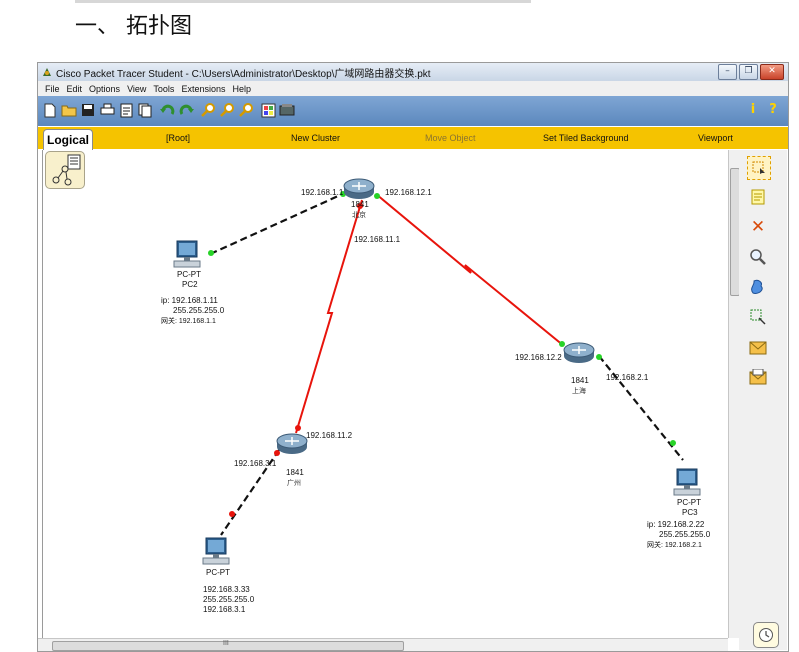 This screenshot has height=652, width=799. Describe the element at coordinates (167, 110) in the screenshot. I see `undo-icon` at that location.